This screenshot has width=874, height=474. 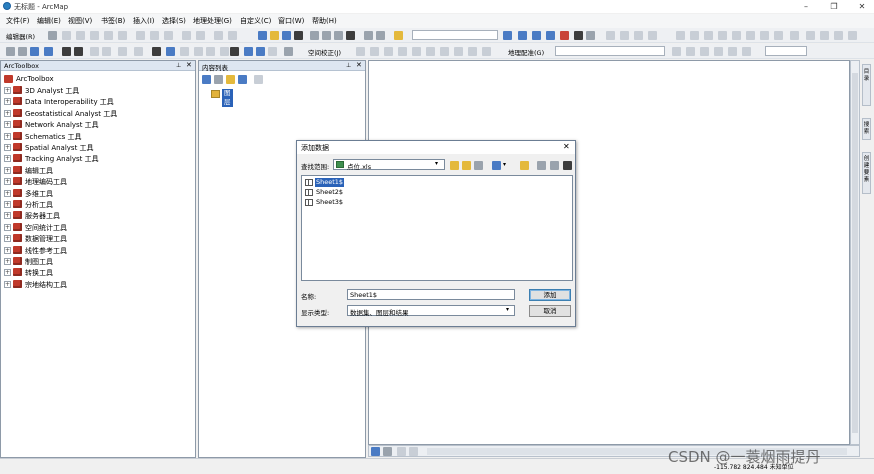 I want to click on tool-c-icon, so click(x=708, y=35).